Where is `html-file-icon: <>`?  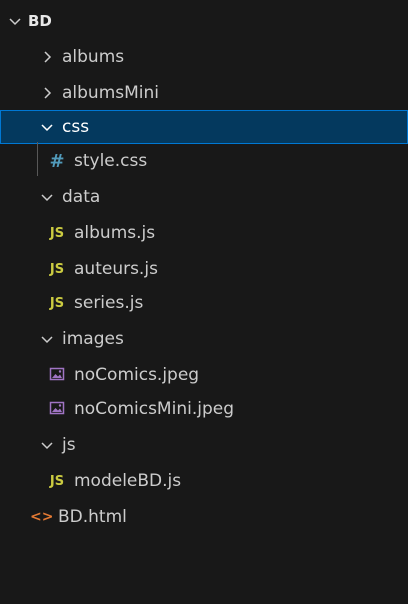 html-file-icon: <> is located at coordinates (42, 517).